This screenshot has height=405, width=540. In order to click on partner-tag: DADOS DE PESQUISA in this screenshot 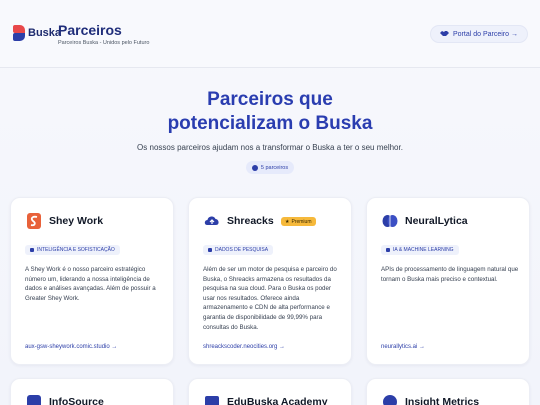, I will do `click(238, 250)`.